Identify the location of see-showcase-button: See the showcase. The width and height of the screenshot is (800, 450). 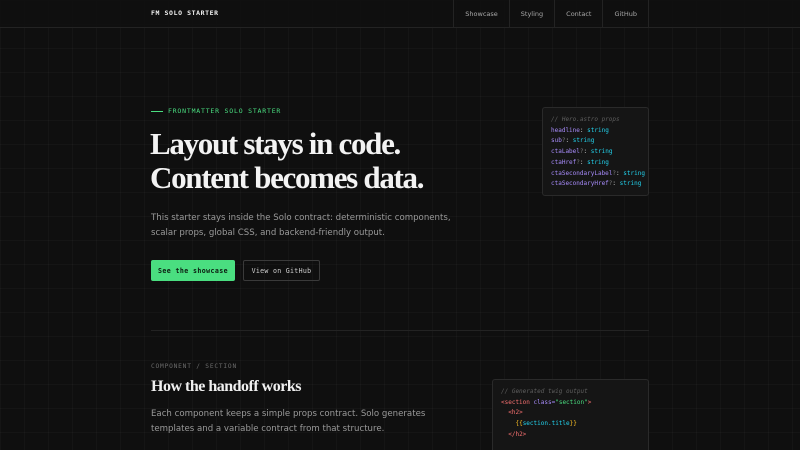
(193, 270).